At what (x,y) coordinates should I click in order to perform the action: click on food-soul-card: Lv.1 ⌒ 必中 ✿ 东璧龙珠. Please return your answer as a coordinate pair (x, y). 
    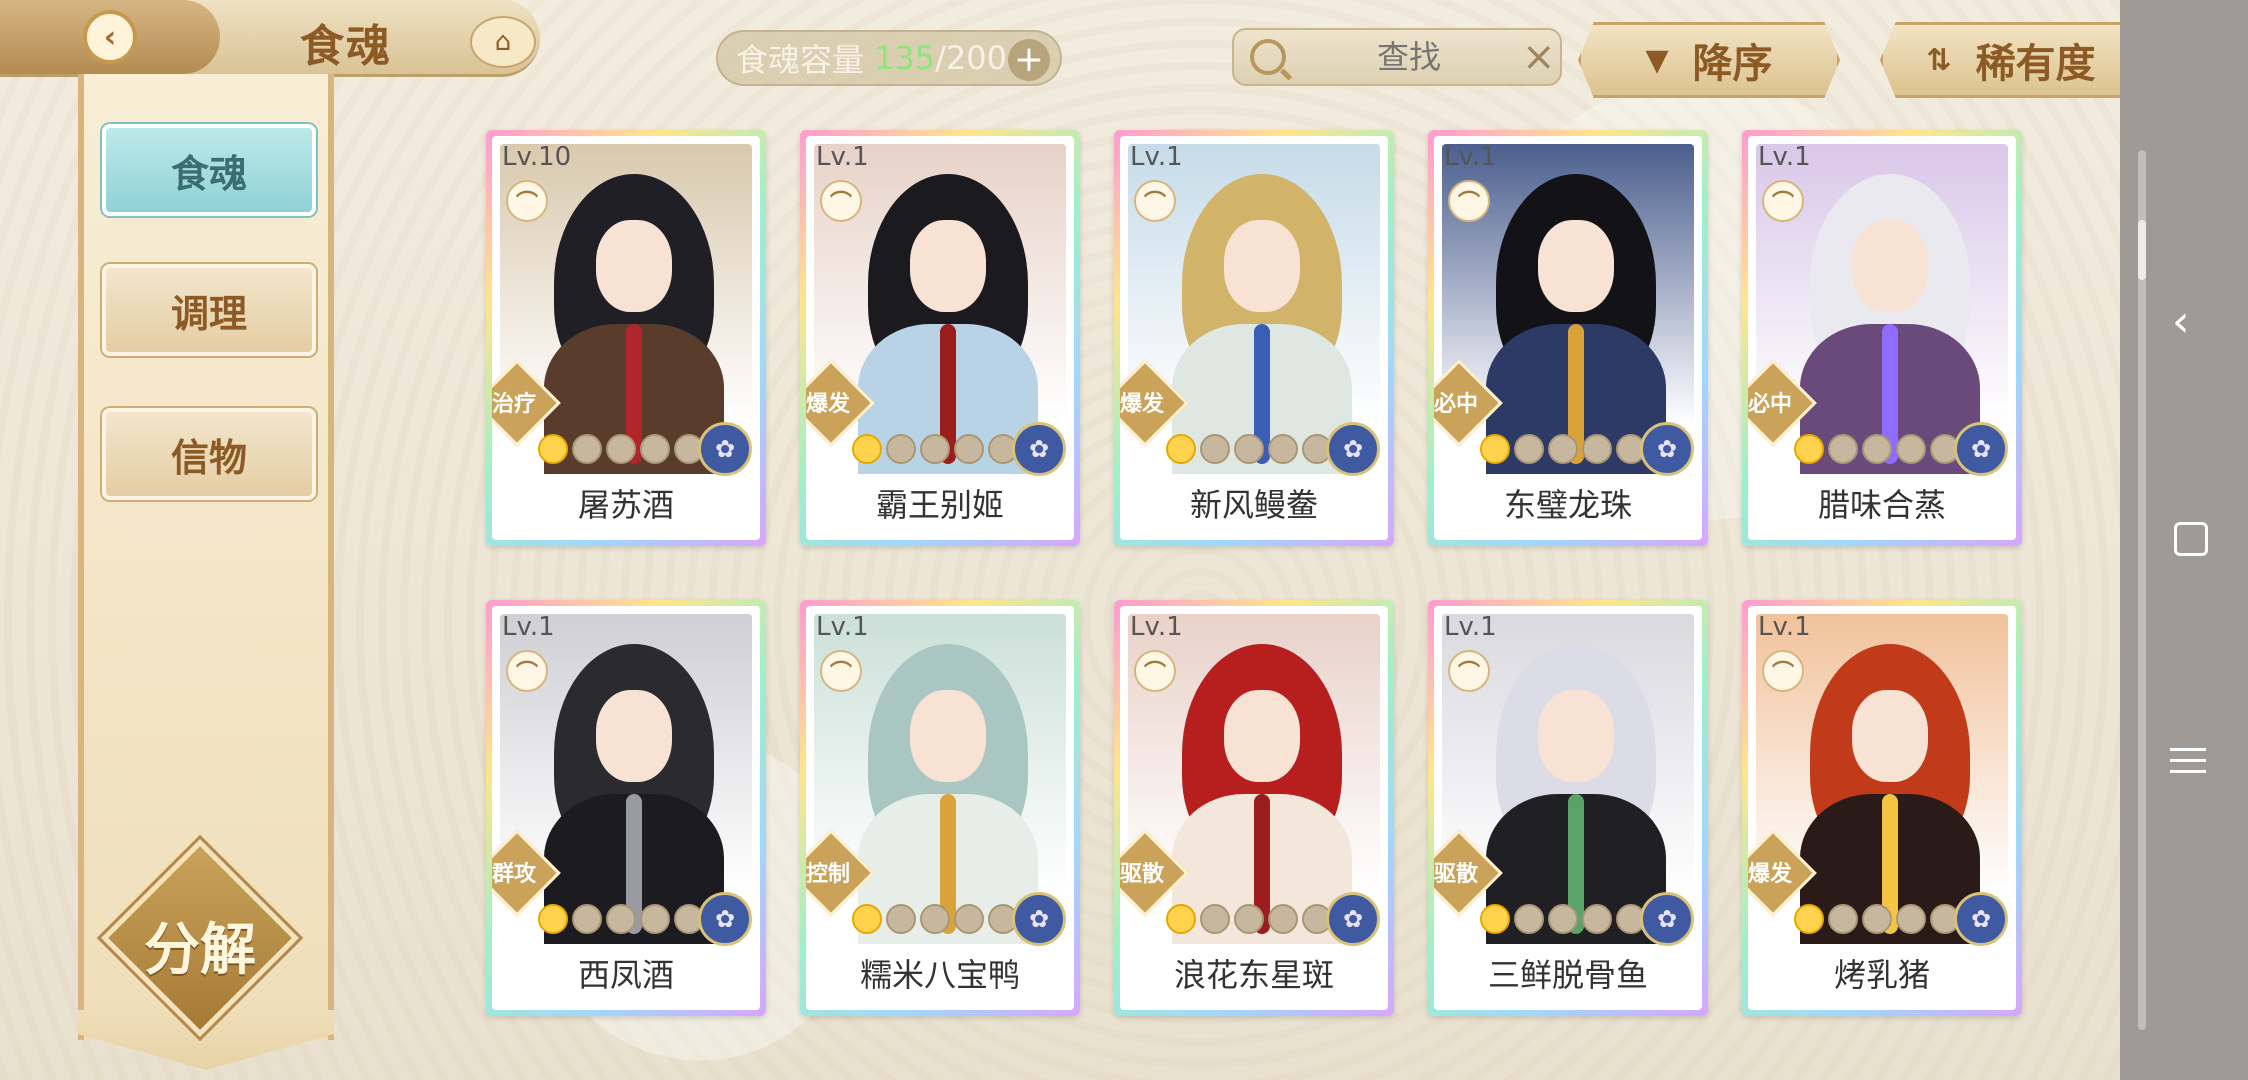
    Looking at the image, I should click on (1568, 338).